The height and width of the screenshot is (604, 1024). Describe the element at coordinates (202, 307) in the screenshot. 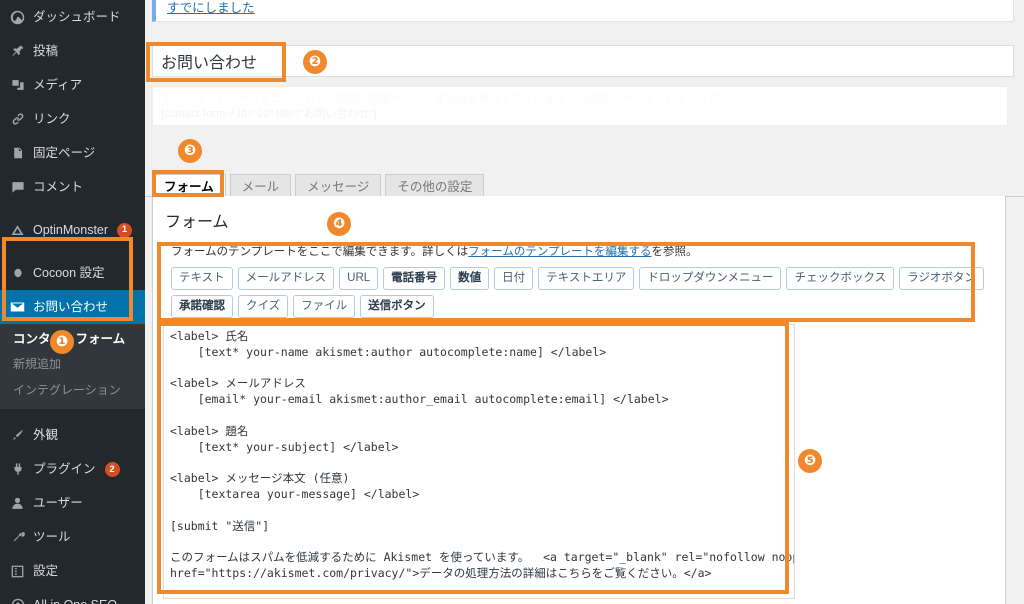

I see `tag-button-acceptance: 承諾確認` at that location.